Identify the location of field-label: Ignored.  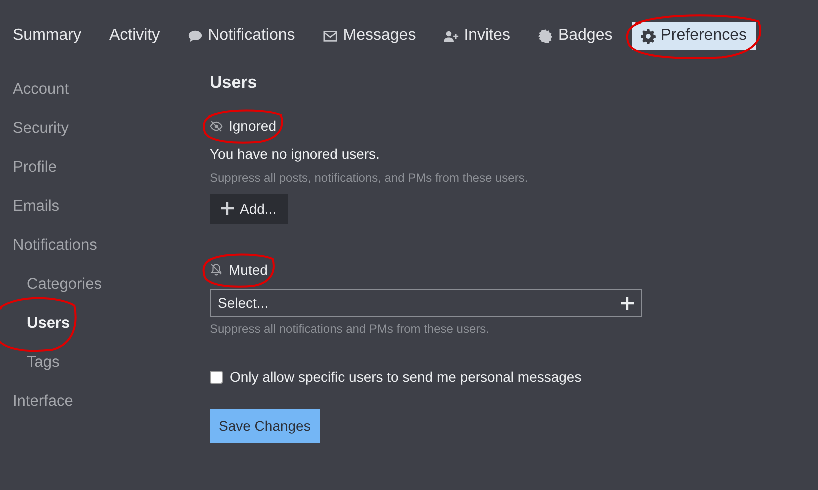
(252, 126).